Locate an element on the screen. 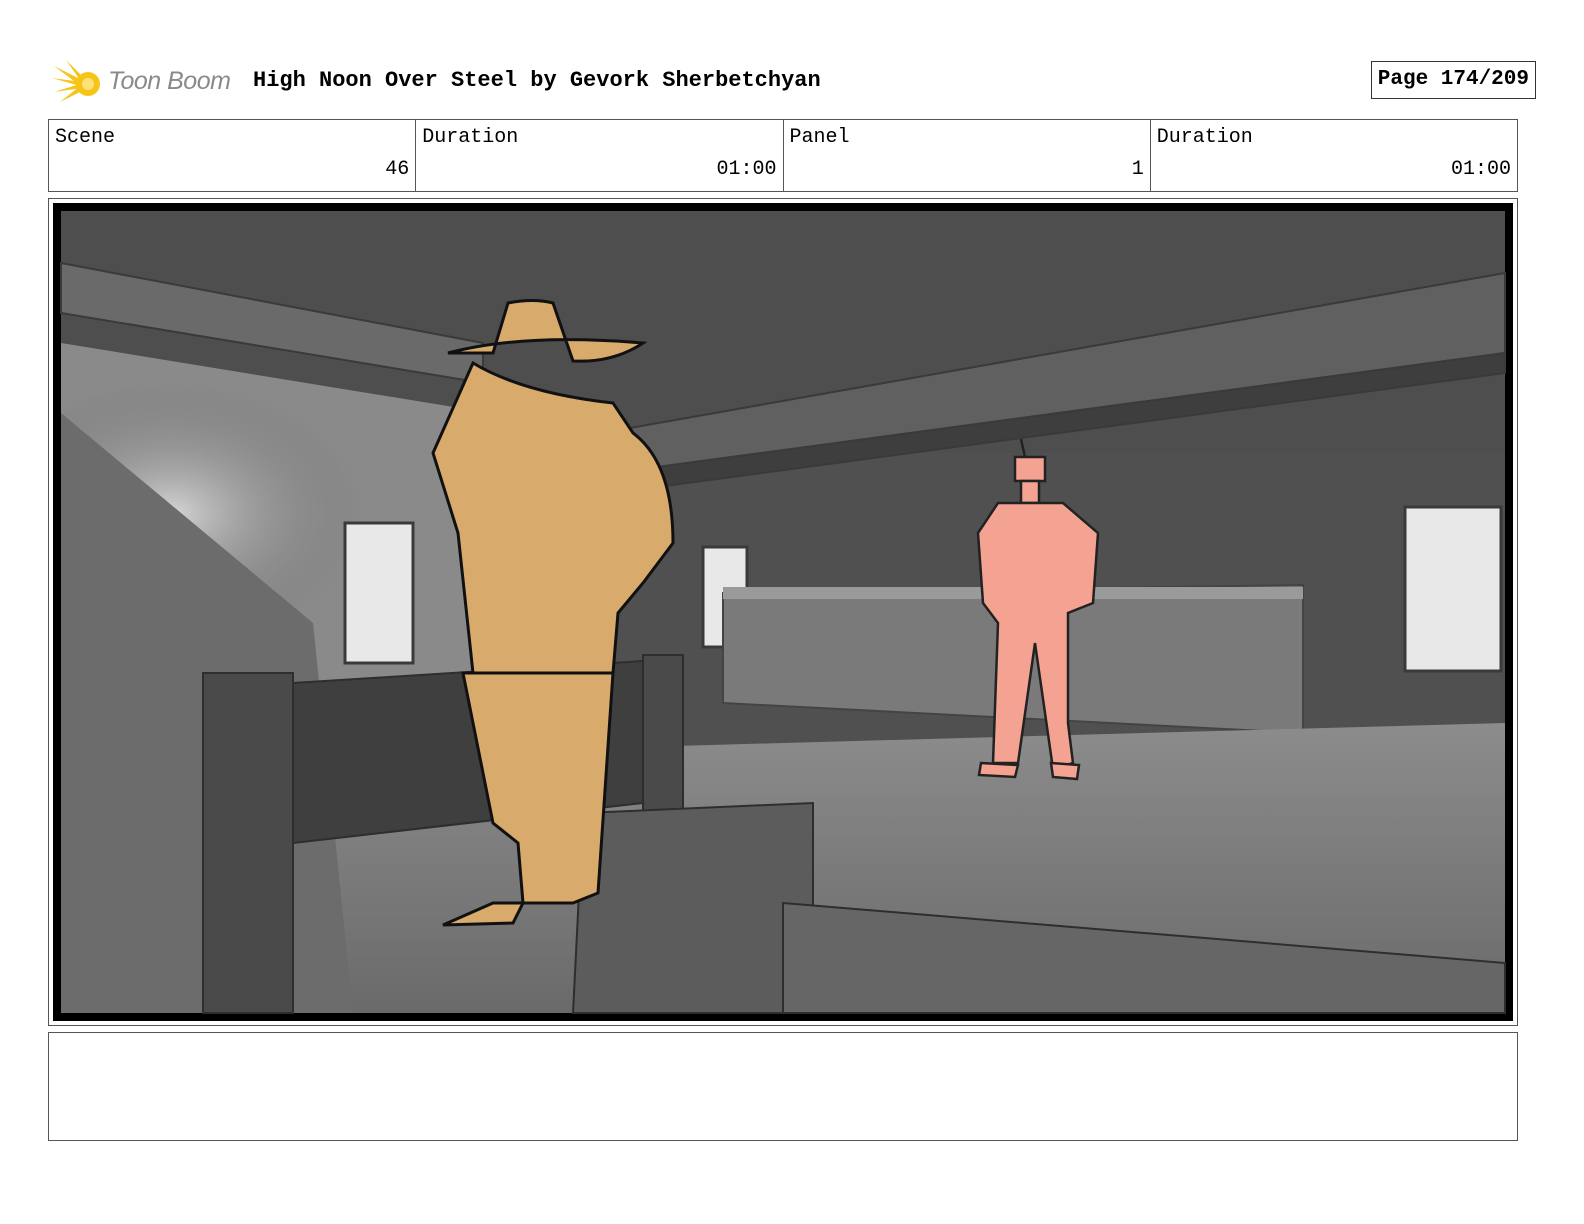  scene-duration-label: Duration is located at coordinates (470, 137).